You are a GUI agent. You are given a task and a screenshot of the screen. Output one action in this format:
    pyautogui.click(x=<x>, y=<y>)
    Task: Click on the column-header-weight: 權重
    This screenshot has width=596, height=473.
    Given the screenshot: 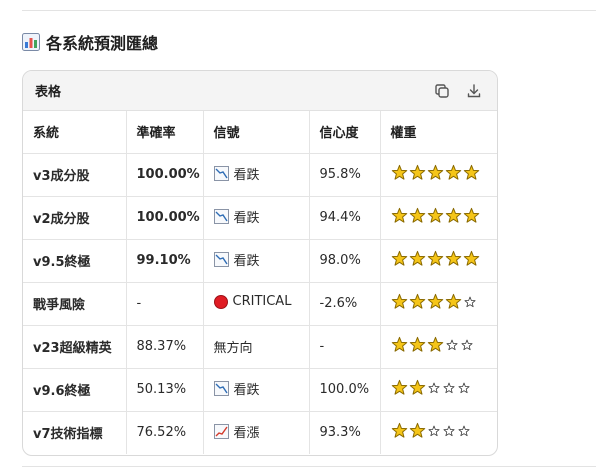 What is the action you would take?
    pyautogui.click(x=438, y=132)
    